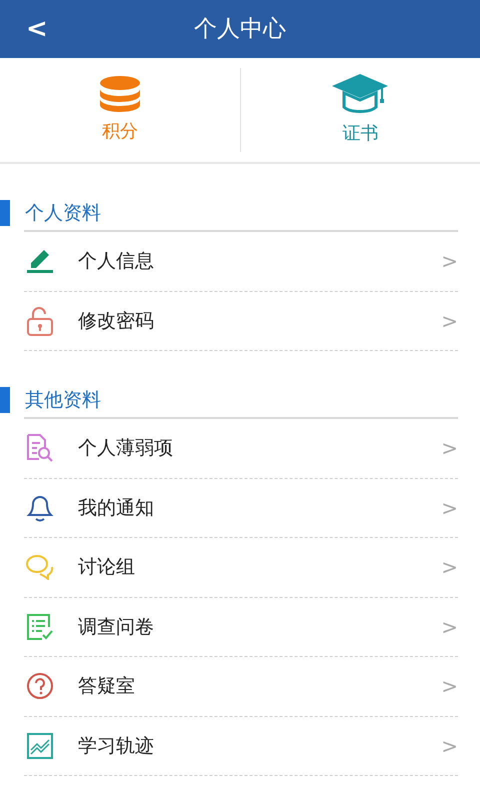 This screenshot has height=800, width=480. What do you see at coordinates (40, 261) in the screenshot?
I see `pencil-icon` at bounding box center [40, 261].